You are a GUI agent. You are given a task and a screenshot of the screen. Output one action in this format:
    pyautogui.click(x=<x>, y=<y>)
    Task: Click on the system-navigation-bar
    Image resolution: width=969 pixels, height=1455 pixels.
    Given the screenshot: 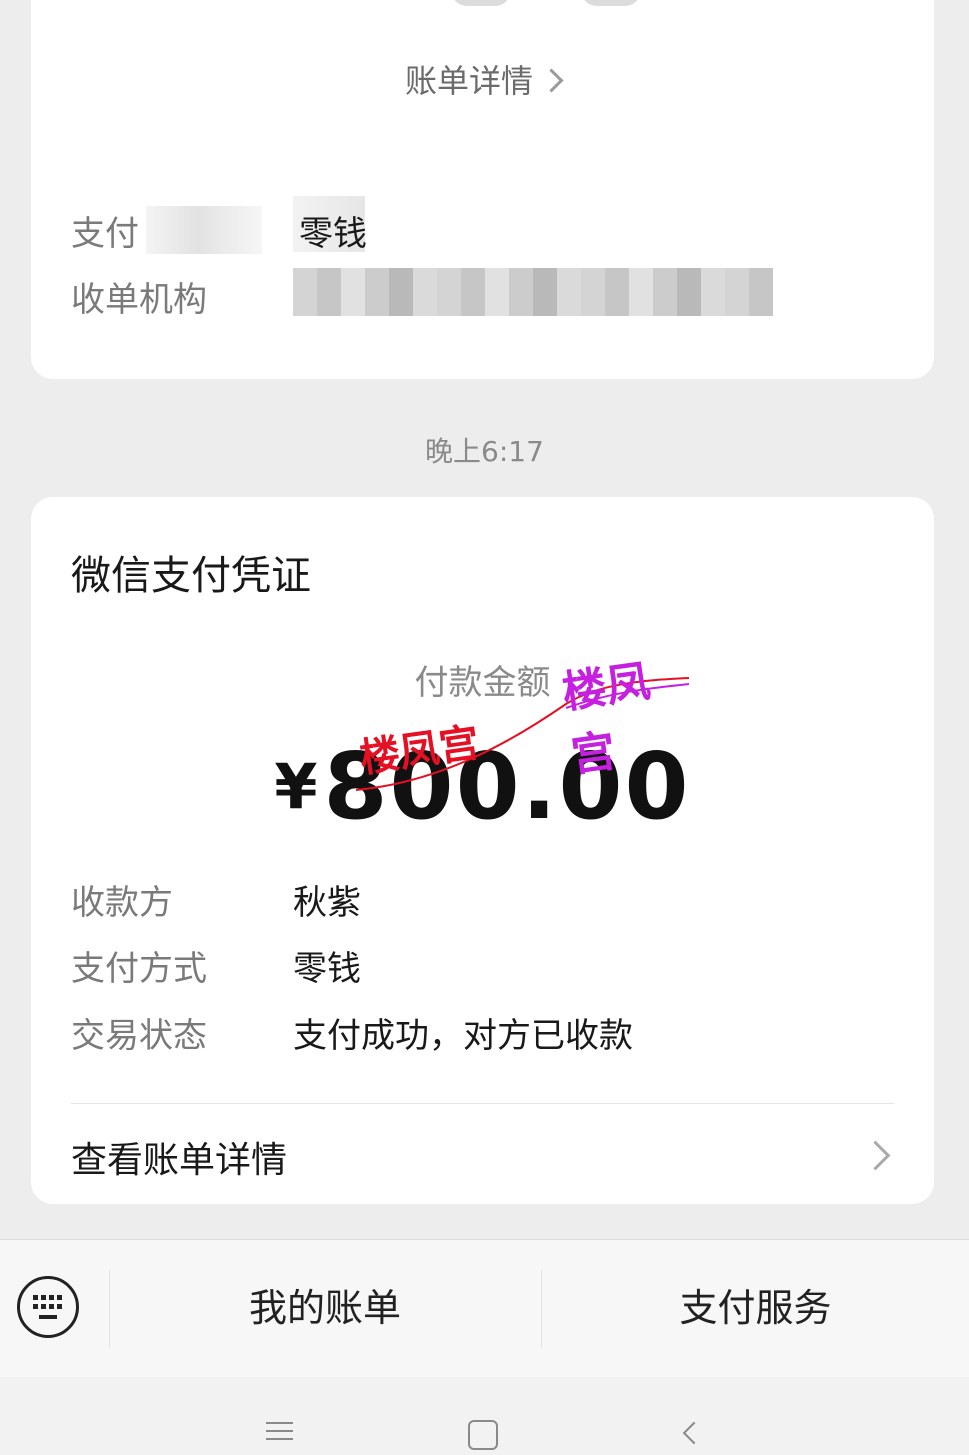 What is the action you would take?
    pyautogui.click(x=484, y=1416)
    